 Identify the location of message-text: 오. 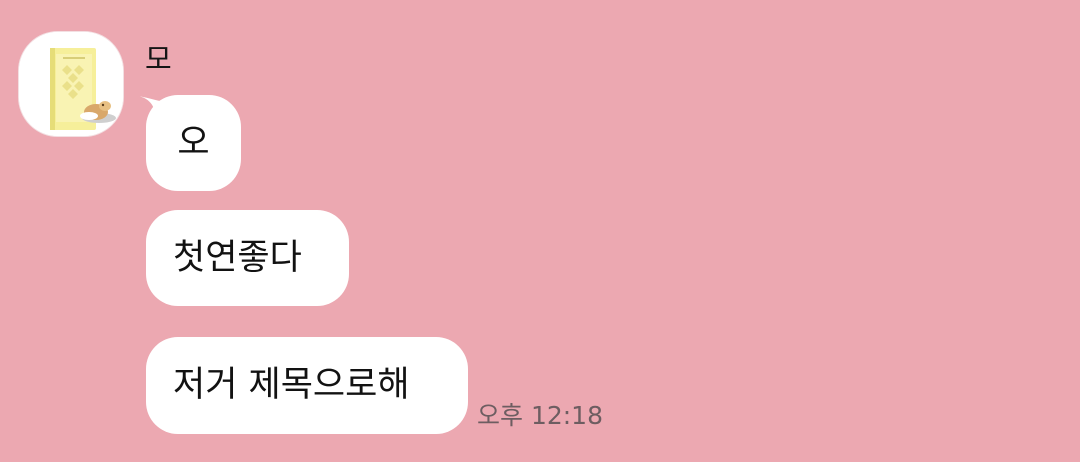
(193, 143).